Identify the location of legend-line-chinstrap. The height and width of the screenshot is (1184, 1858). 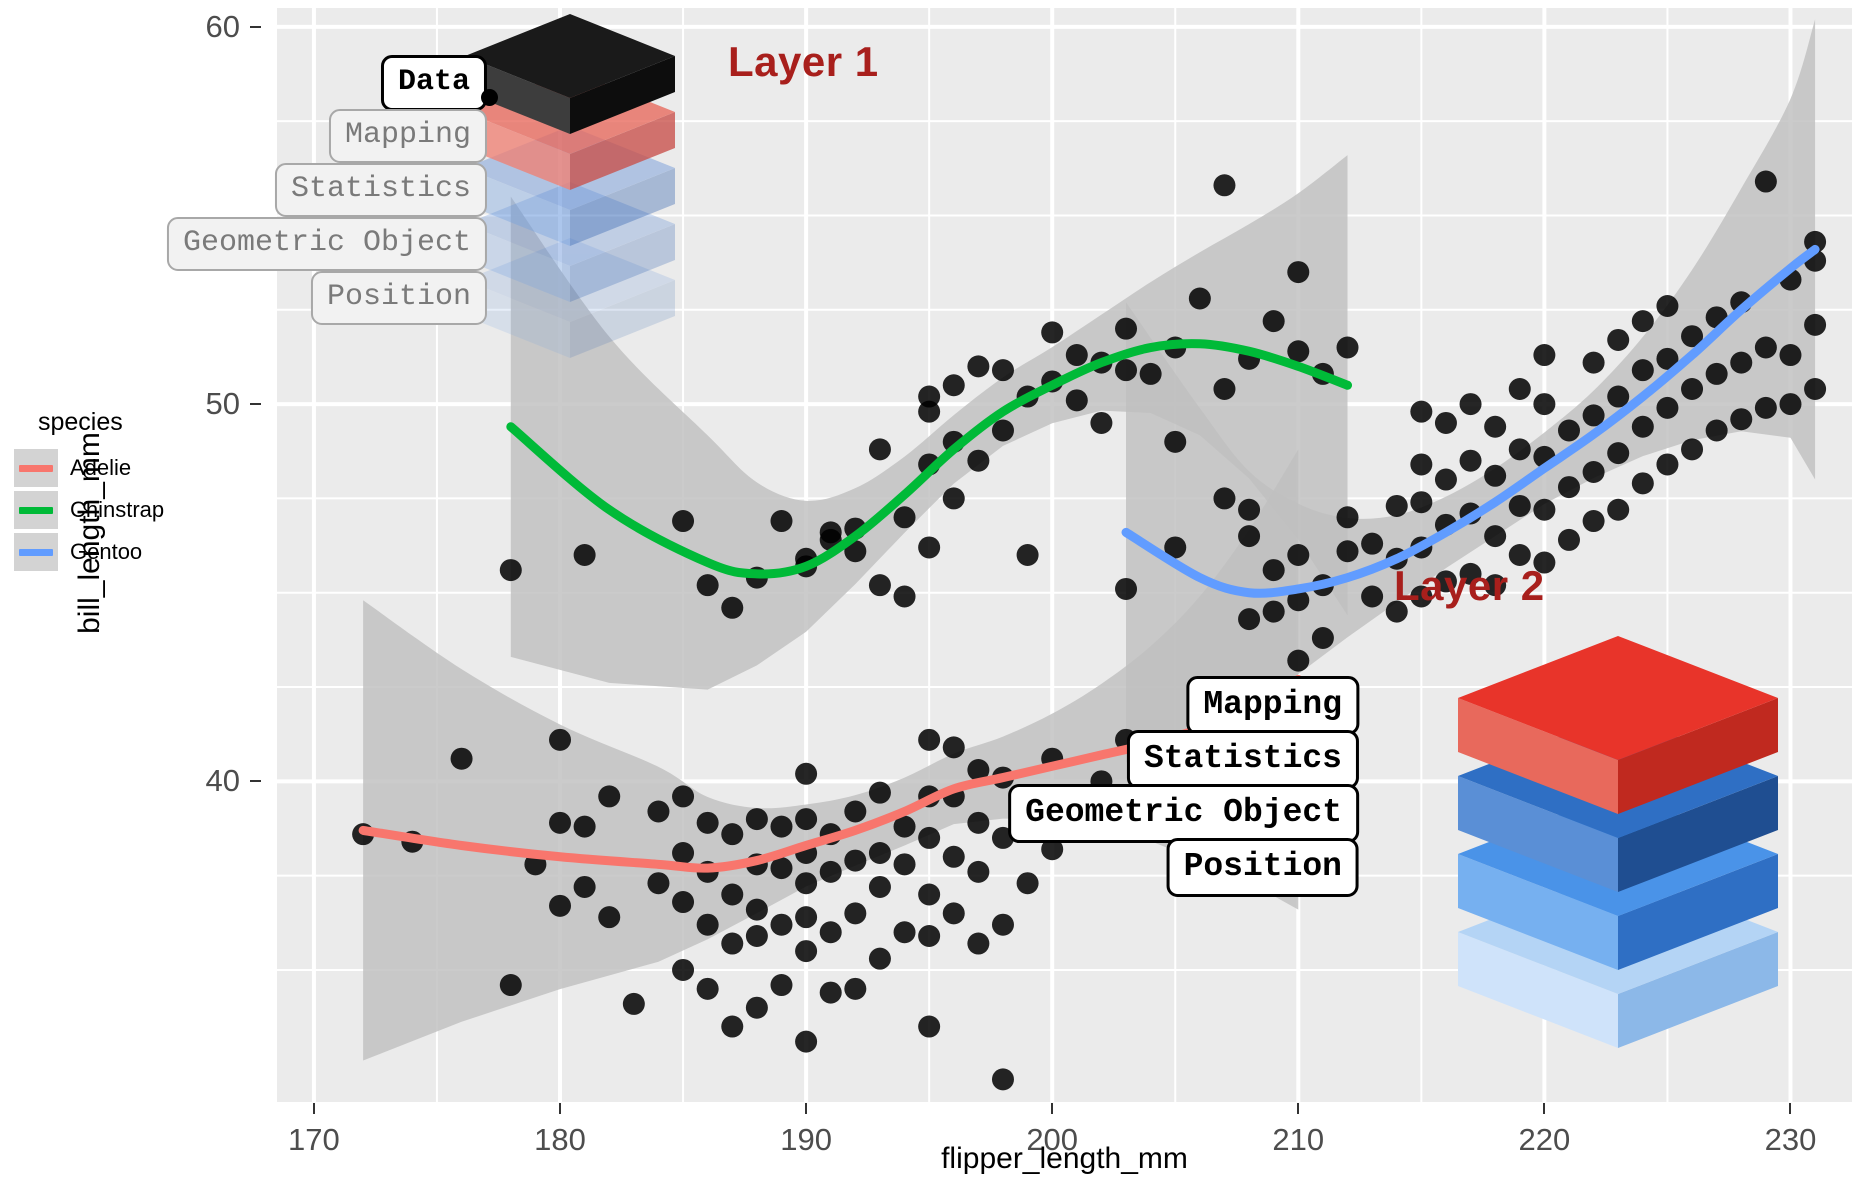
(36, 510).